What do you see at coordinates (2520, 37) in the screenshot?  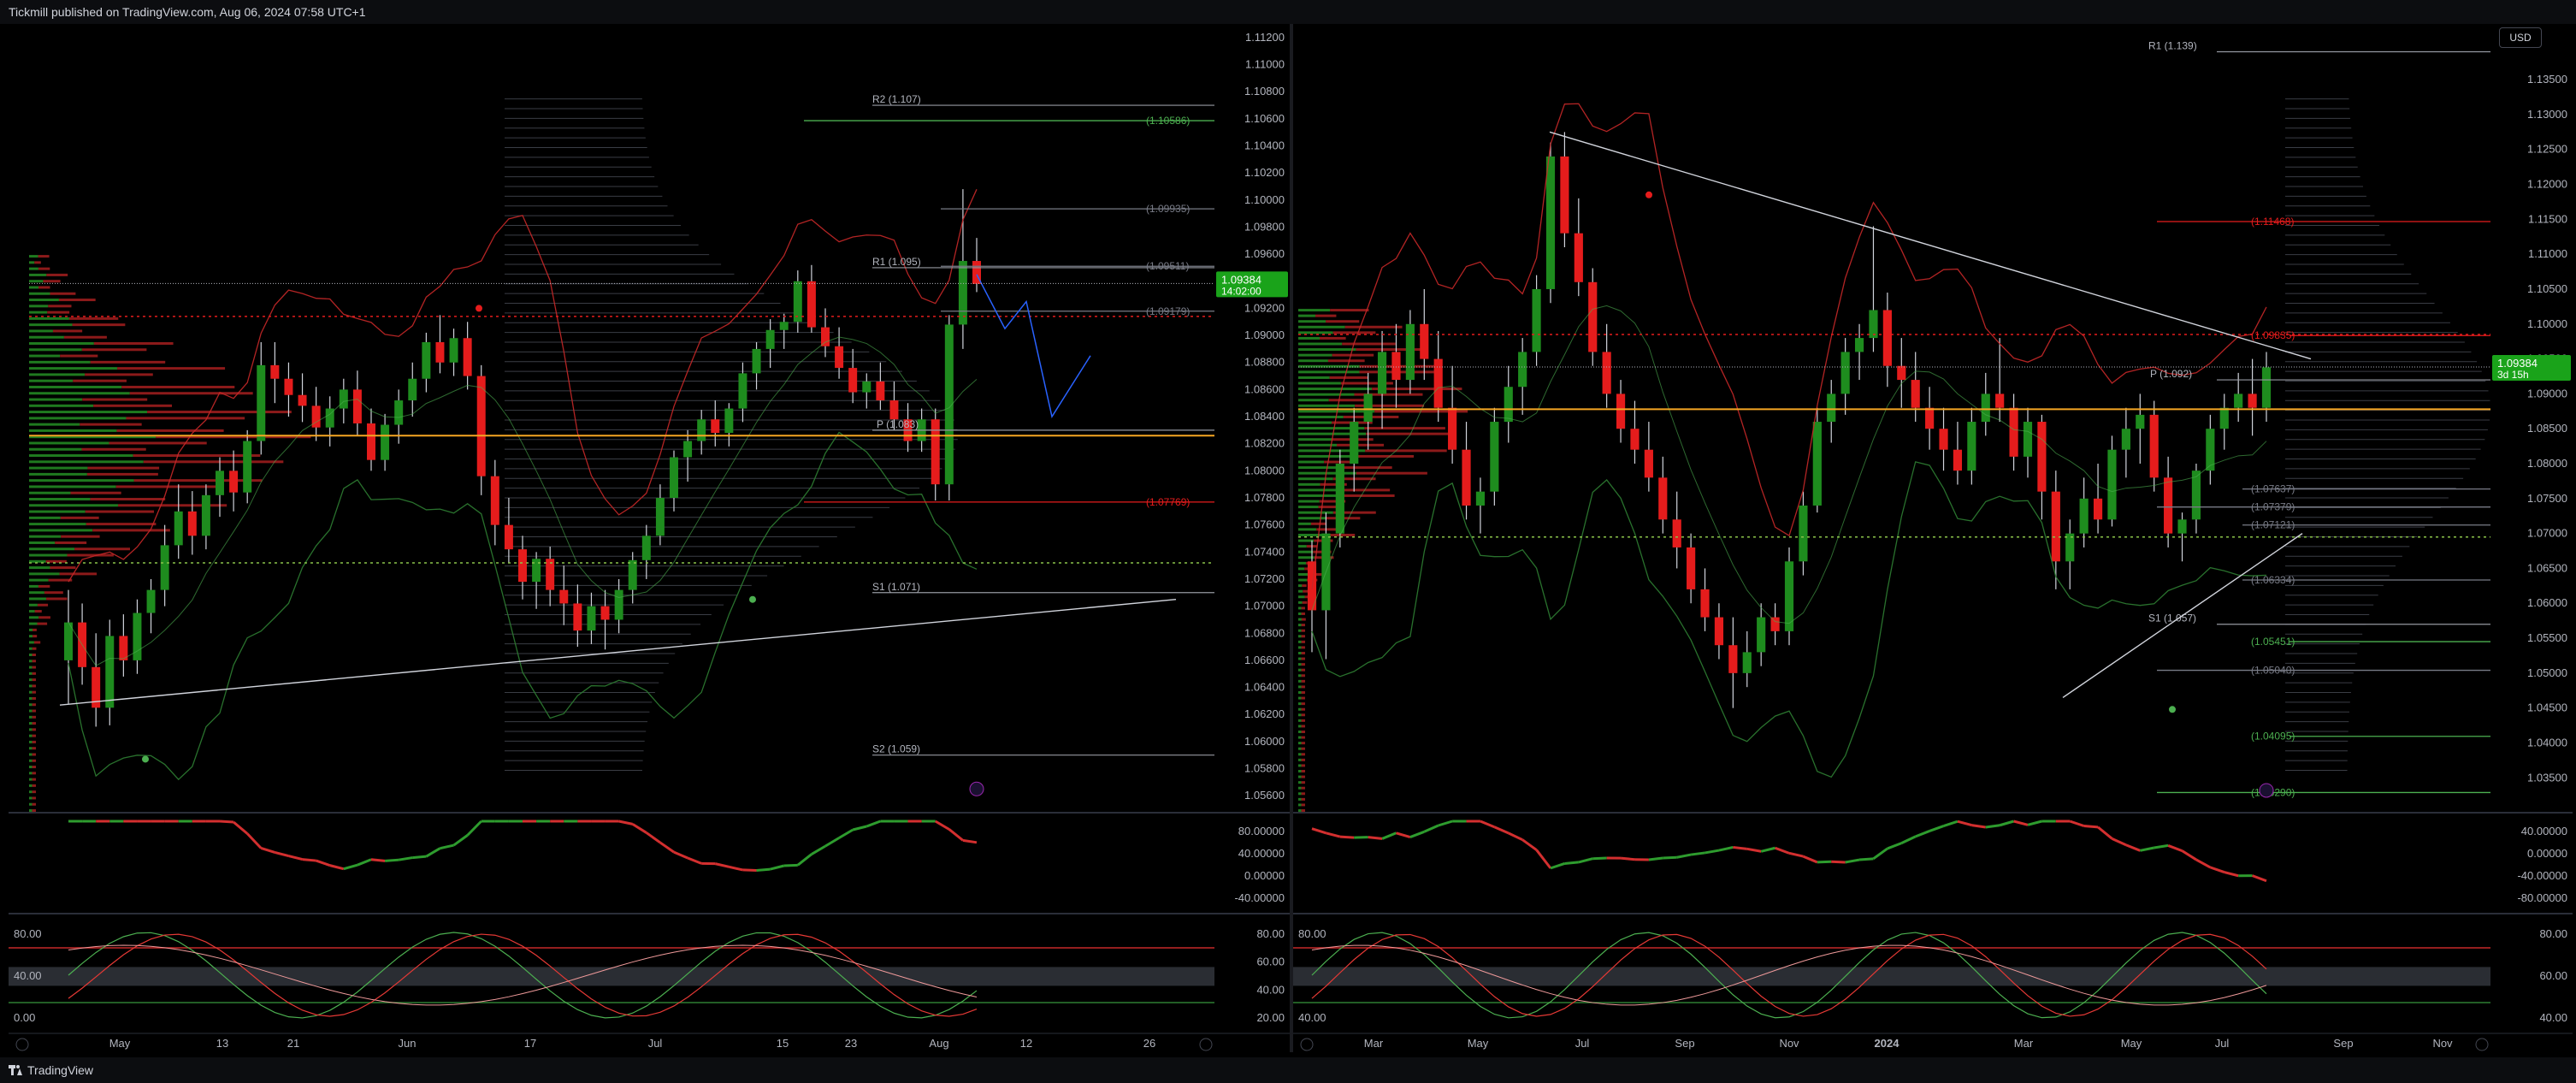 I see `currency-button: USD` at bounding box center [2520, 37].